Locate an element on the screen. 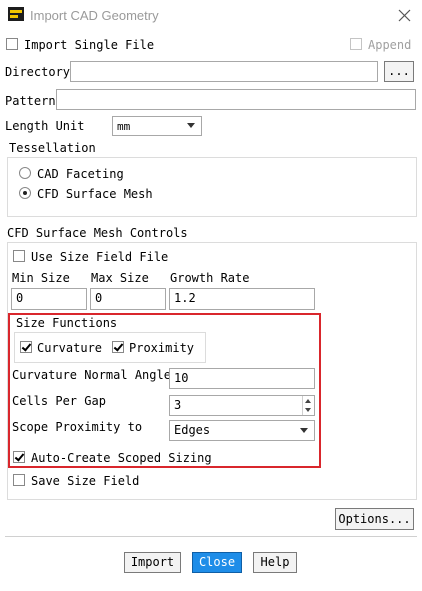  length-unit-label: Length Unit is located at coordinates (45, 126).